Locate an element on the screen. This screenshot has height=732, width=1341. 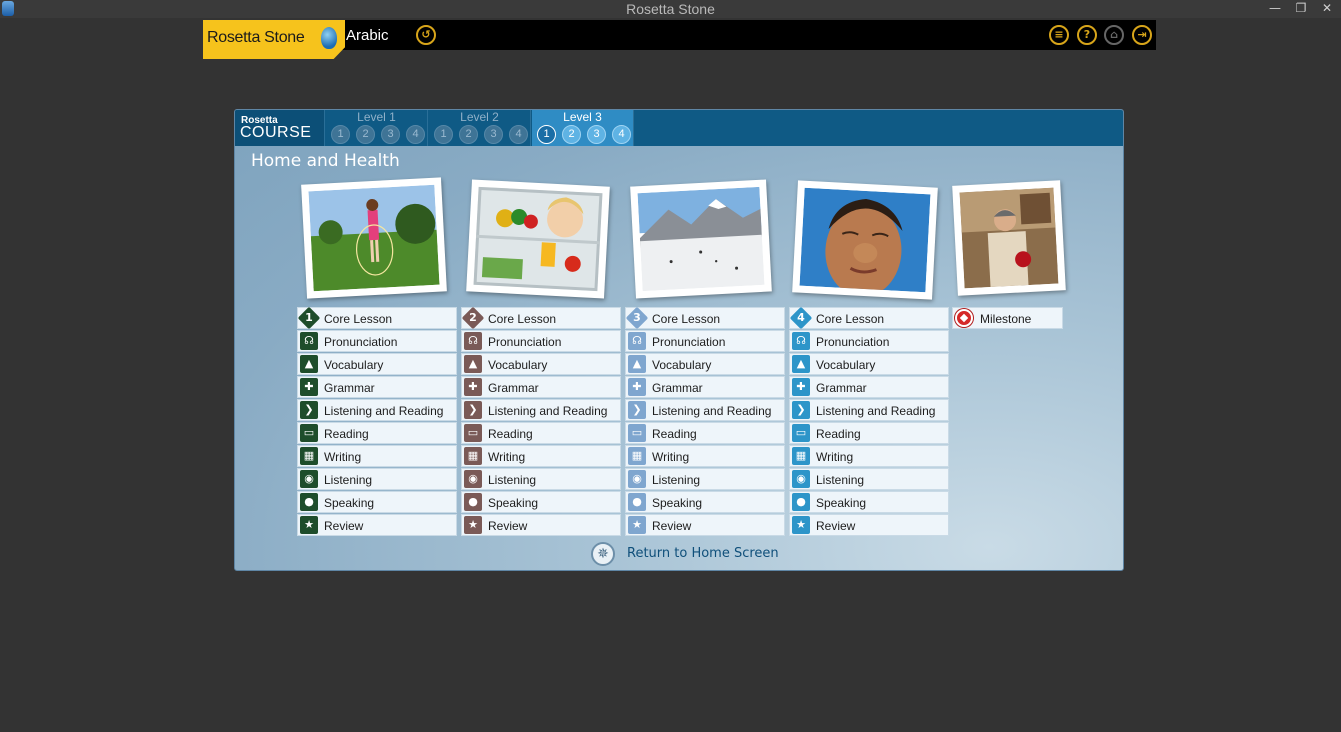
list-menu-icon: ≡ is located at coordinates (1059, 35).